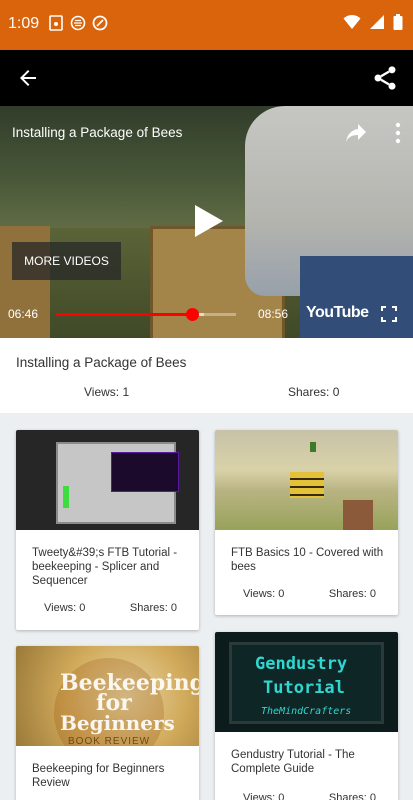 Image resolution: width=413 pixels, height=800 pixels. I want to click on share-icon, so click(385, 78).